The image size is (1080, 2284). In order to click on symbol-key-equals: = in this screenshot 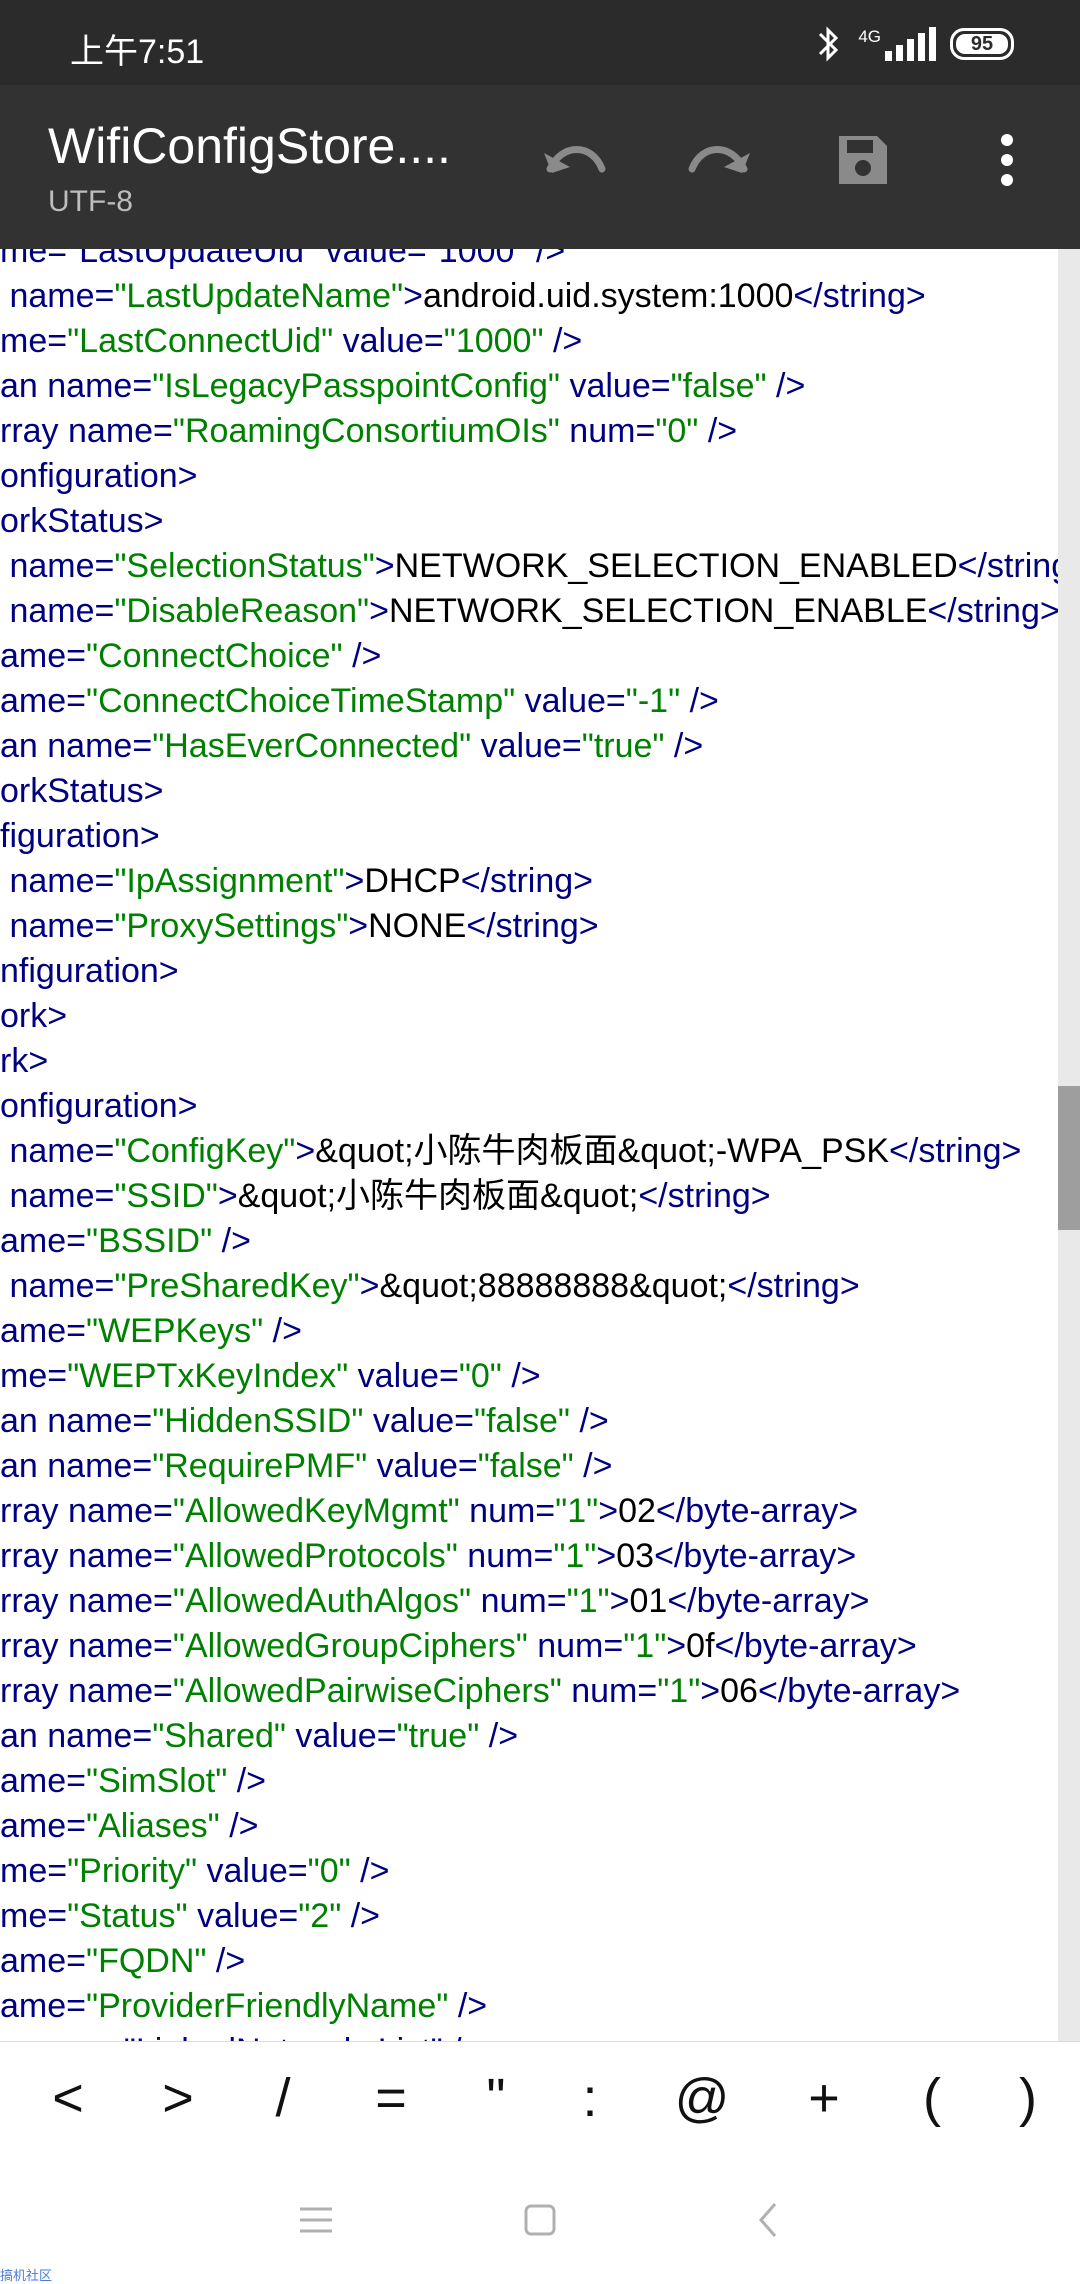, I will do `click(391, 2098)`.